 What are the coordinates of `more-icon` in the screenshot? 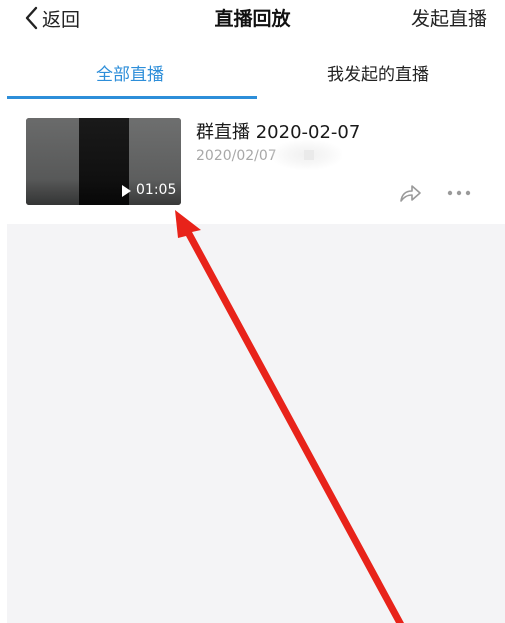 It's located at (459, 193).